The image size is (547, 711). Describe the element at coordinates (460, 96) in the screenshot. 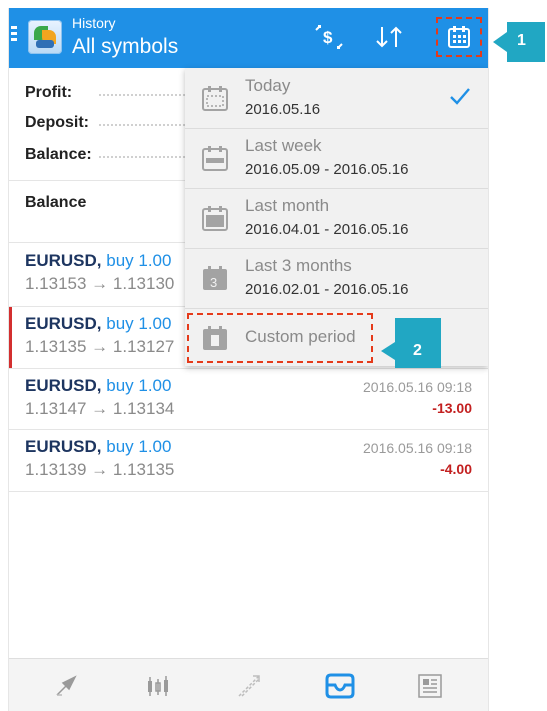

I see `checkmark-icon` at that location.